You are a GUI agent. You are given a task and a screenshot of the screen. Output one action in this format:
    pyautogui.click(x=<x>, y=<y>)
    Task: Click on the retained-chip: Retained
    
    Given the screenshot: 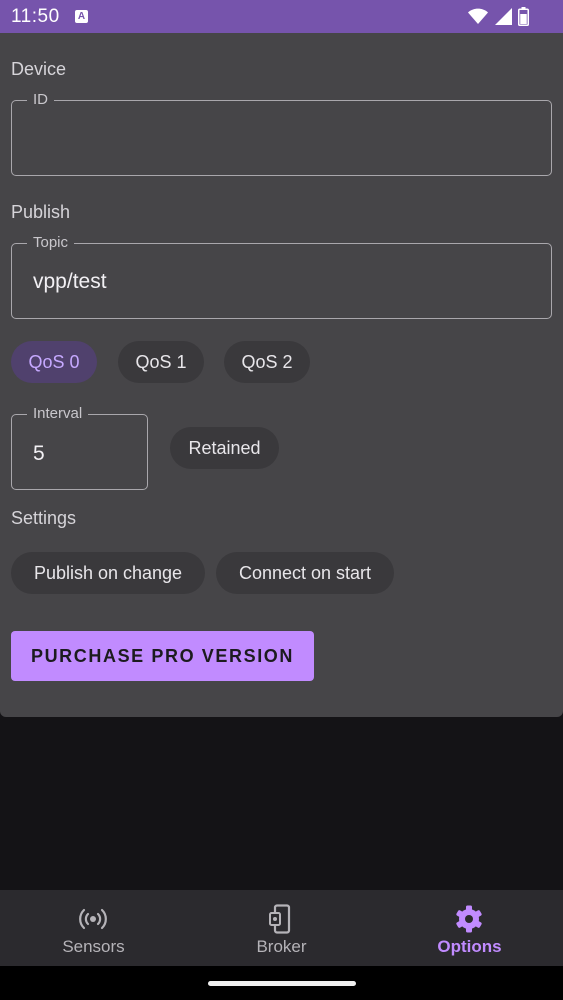 What is the action you would take?
    pyautogui.click(x=224, y=448)
    